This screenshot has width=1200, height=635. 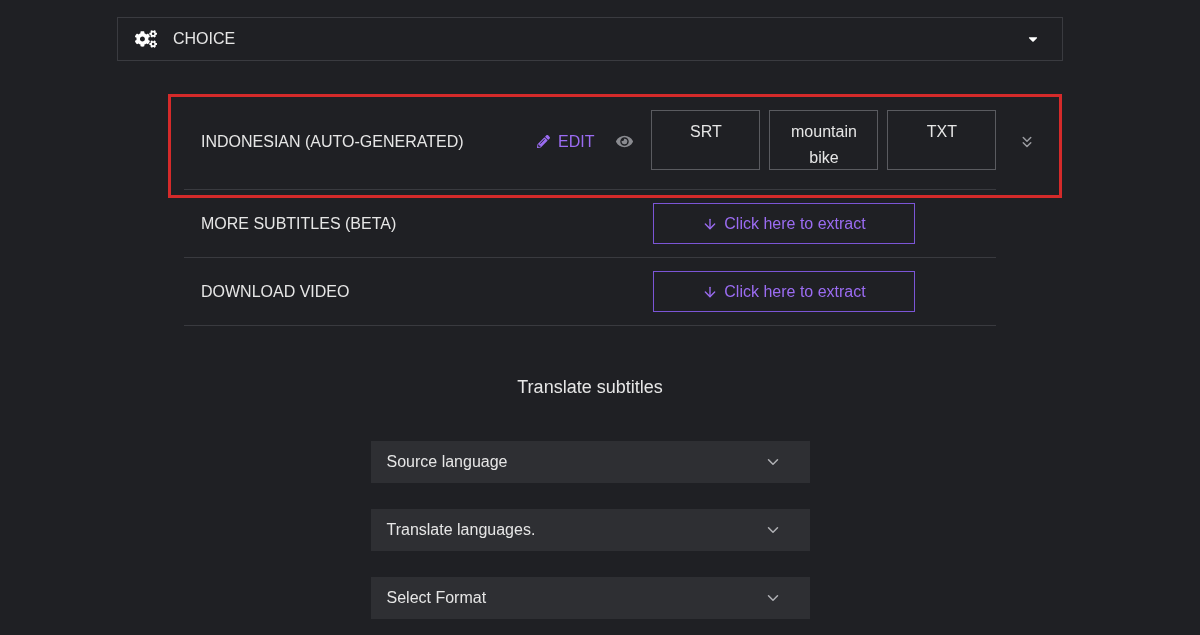 What do you see at coordinates (205, 39) in the screenshot?
I see `choice-label: CHOICE` at bounding box center [205, 39].